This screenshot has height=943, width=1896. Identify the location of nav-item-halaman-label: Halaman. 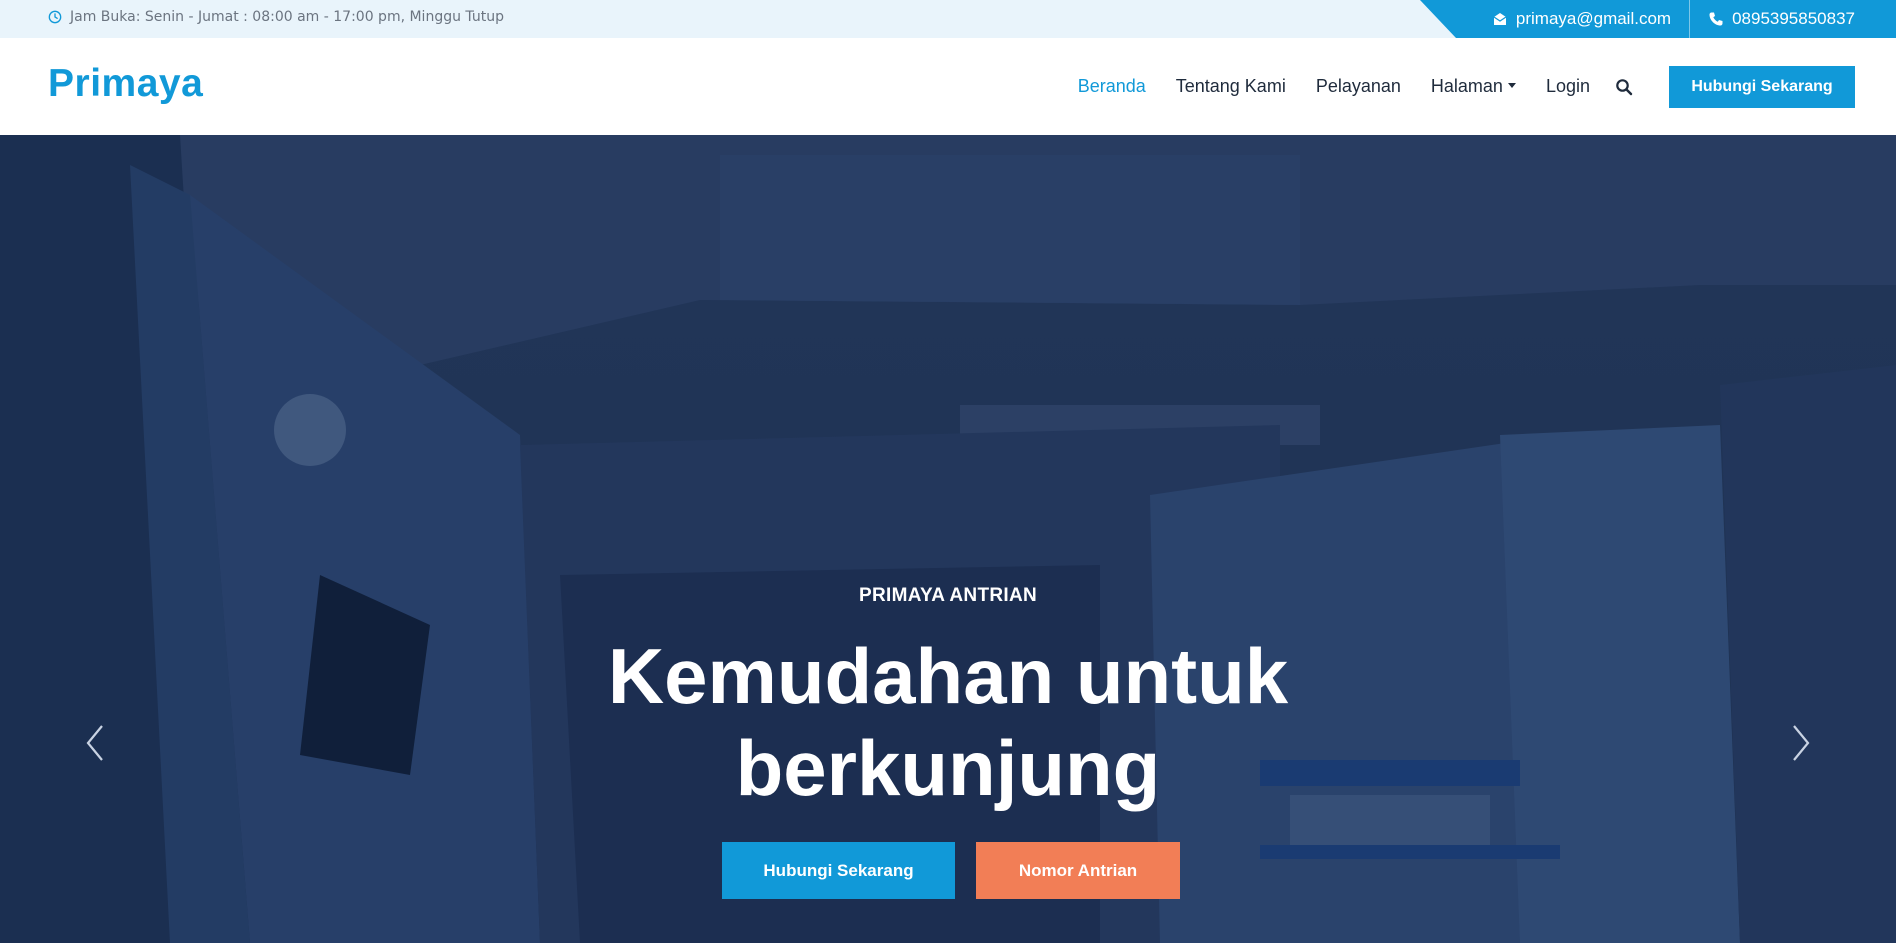
(1466, 86).